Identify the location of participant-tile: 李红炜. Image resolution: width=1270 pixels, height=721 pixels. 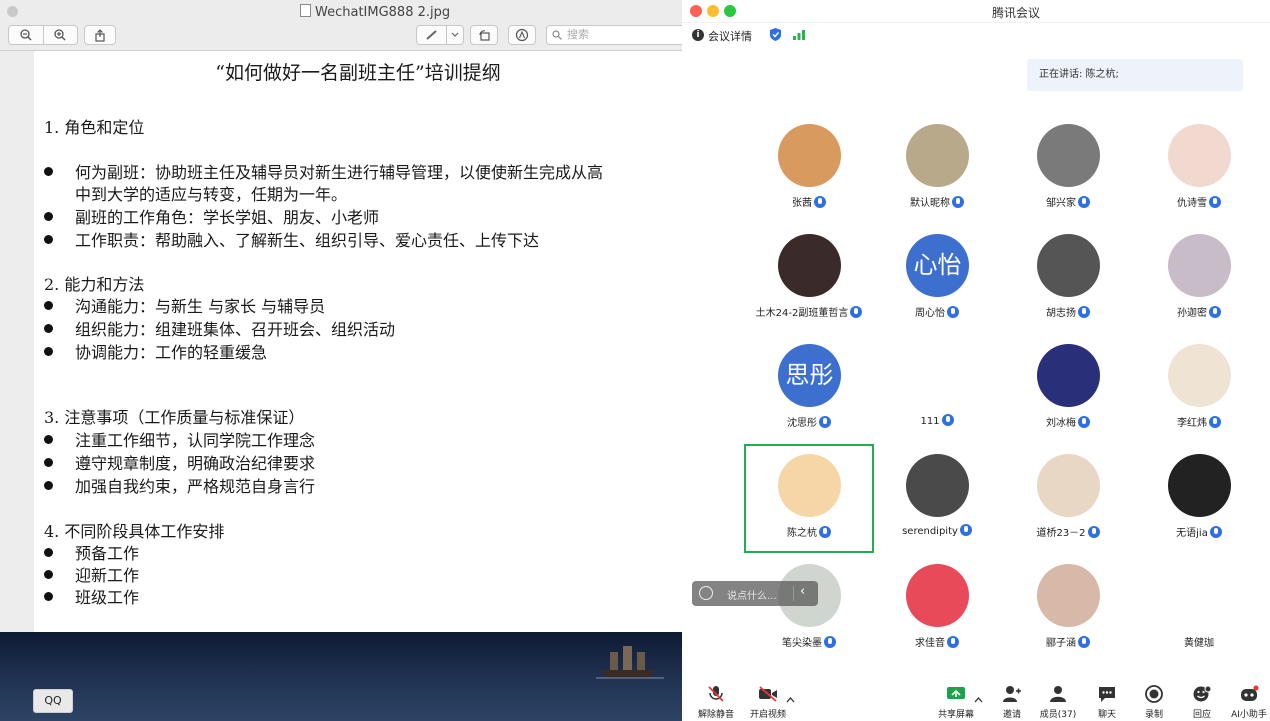
(1199, 388).